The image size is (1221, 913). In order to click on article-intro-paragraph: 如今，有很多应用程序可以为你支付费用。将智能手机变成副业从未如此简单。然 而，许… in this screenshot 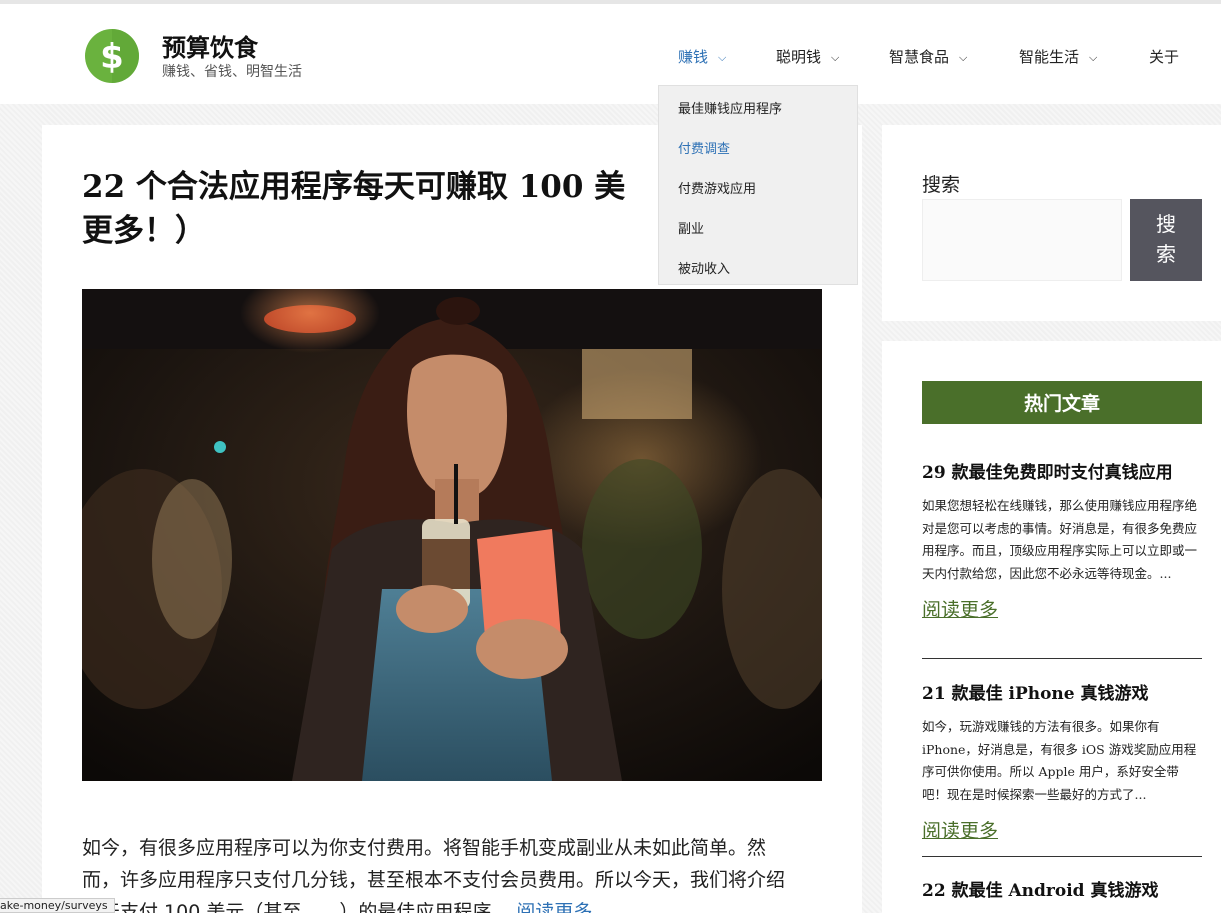, I will do `click(454, 872)`.